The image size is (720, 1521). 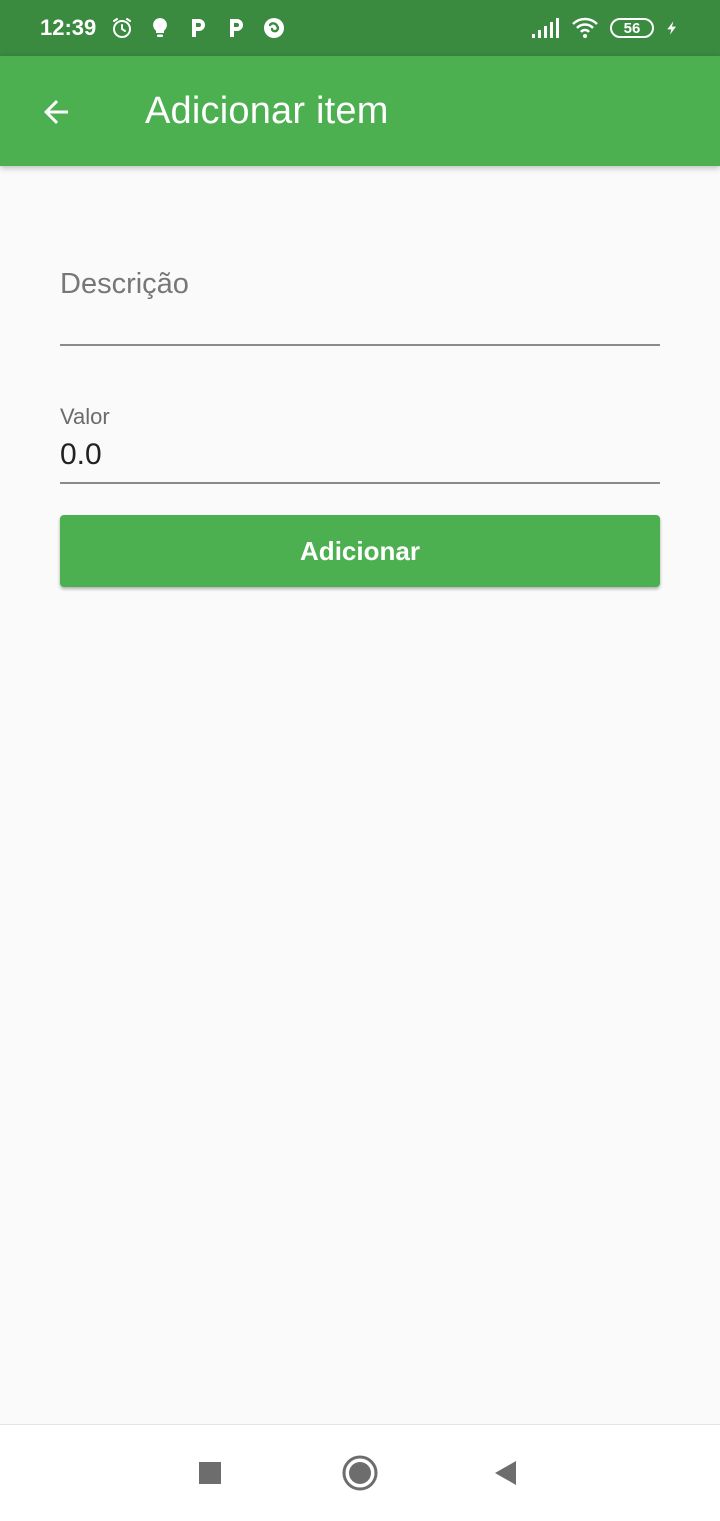 I want to click on arrow-left-icon, so click(x=56, y=112).